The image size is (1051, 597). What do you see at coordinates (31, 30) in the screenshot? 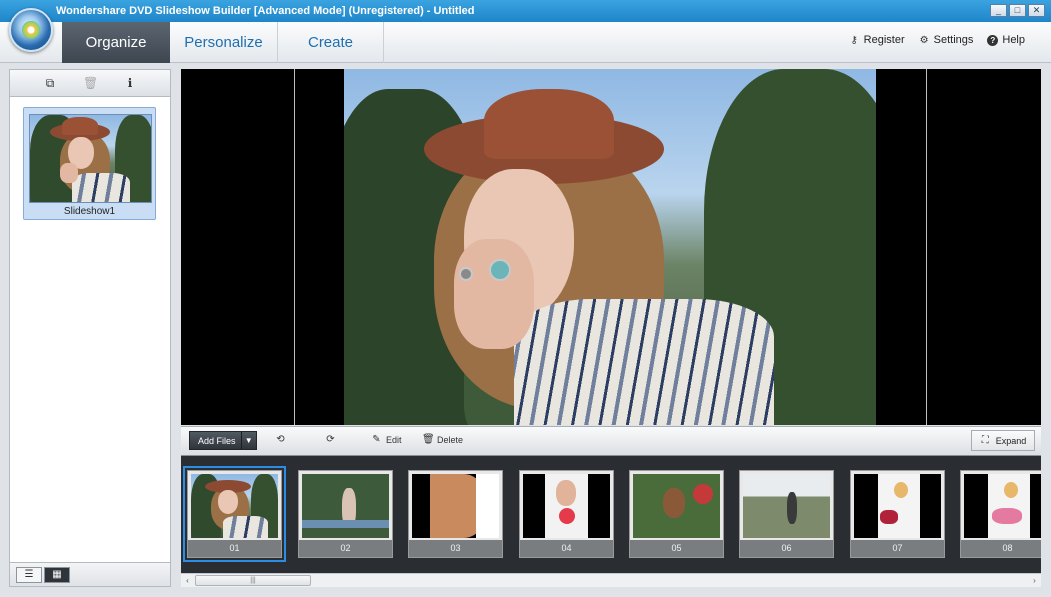
I see `app-logo-icon` at bounding box center [31, 30].